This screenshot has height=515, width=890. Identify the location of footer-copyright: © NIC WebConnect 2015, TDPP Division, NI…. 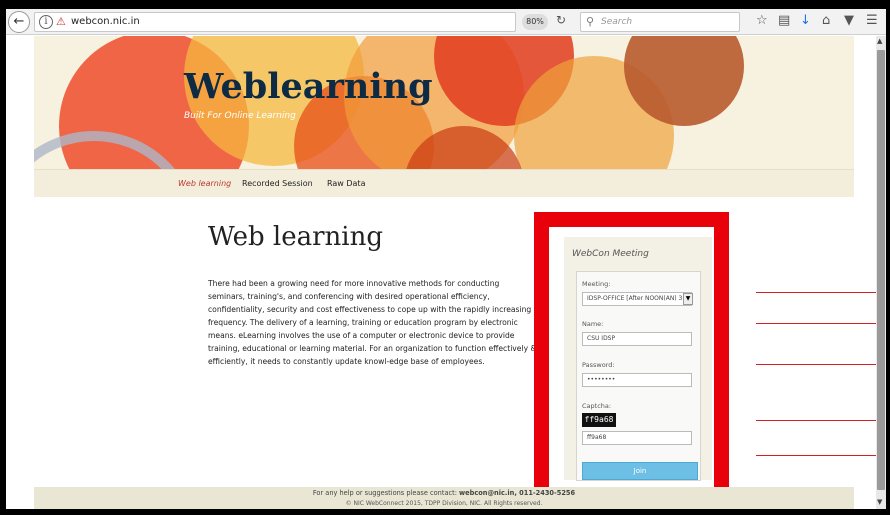
(444, 503).